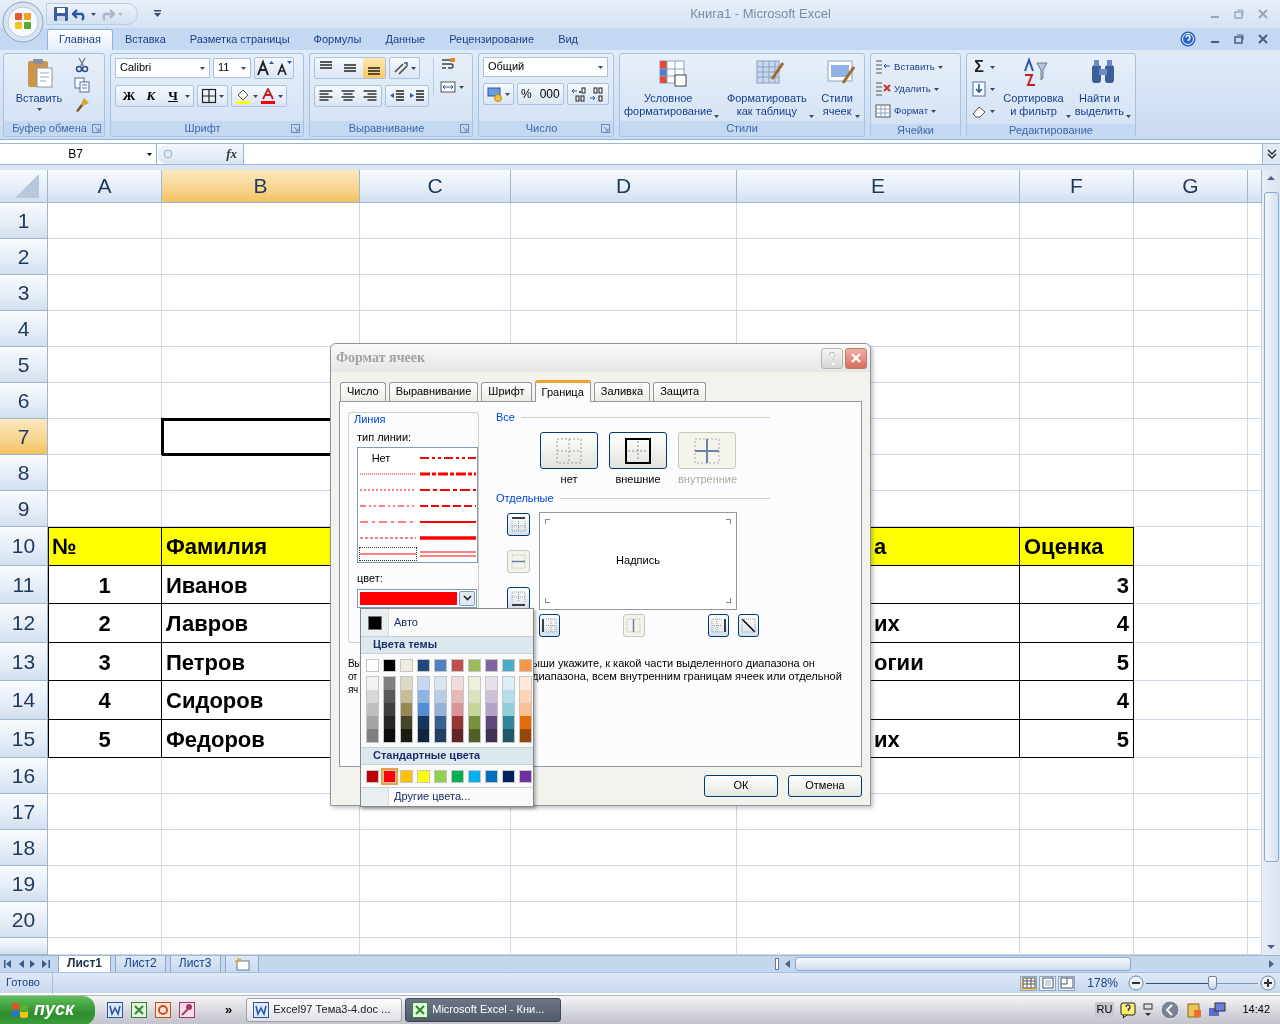 The width and height of the screenshot is (1280, 1024). What do you see at coordinates (1077, 661) in the screenshot?
I see `table-cell: 5` at bounding box center [1077, 661].